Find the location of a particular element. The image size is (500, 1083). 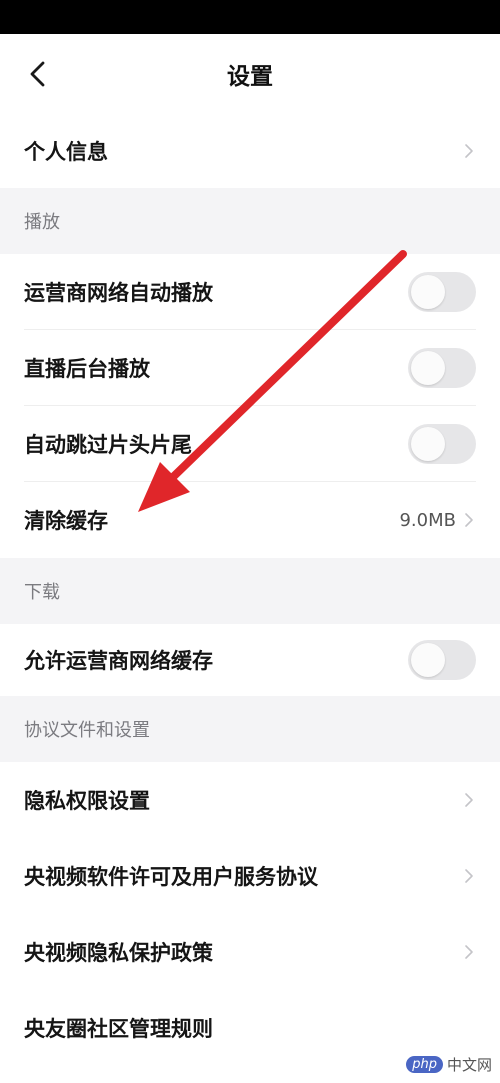

carrier-autoplay-row: 运营商网络自动播放 is located at coordinates (250, 292).